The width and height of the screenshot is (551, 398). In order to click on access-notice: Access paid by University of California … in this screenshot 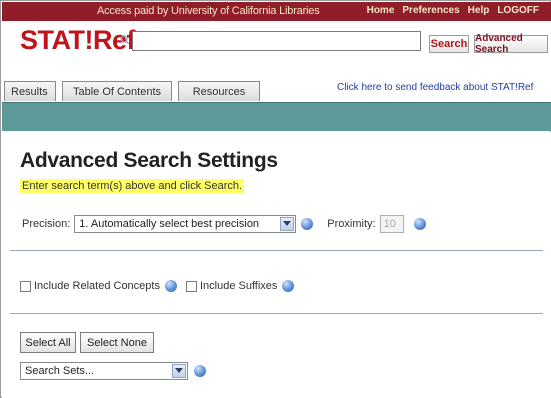, I will do `click(208, 11)`.